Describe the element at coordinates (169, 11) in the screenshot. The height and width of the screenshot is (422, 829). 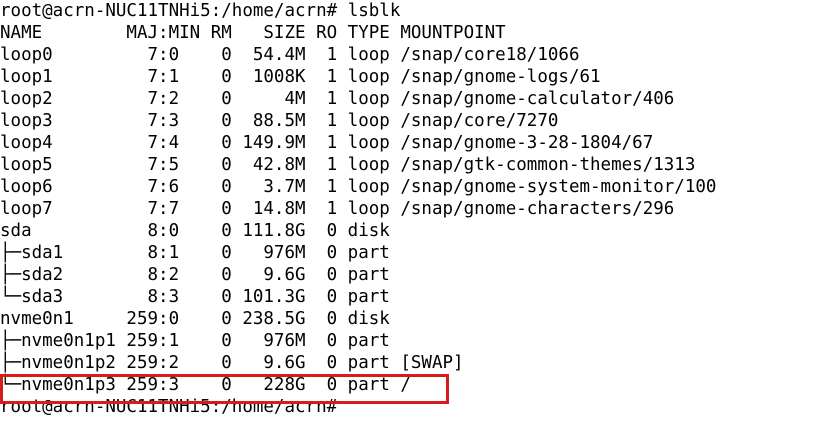
I see `shell-prompt: root@acrn-NUC11TNHi5:/home/acrn#` at that location.